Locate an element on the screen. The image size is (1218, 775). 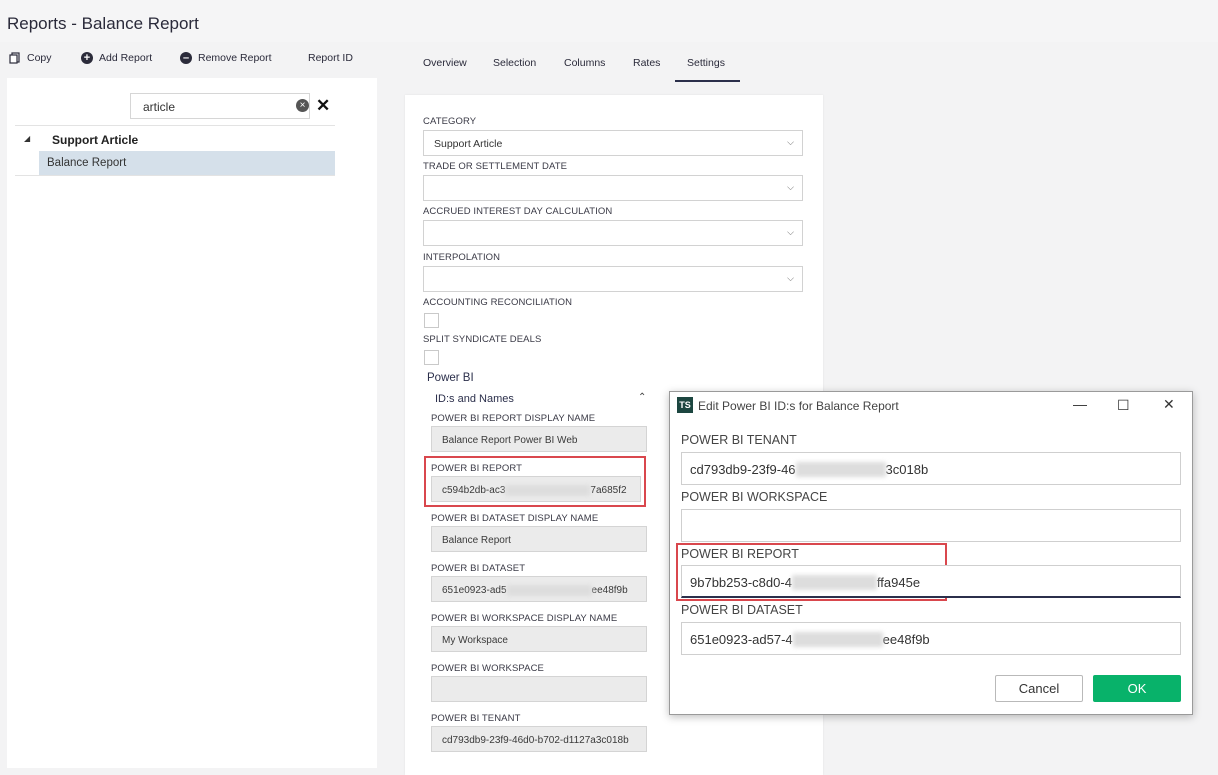
tenant-id-field: cd793db9-23f9-46d0-b702-d1127a3c018b is located at coordinates (539, 739).